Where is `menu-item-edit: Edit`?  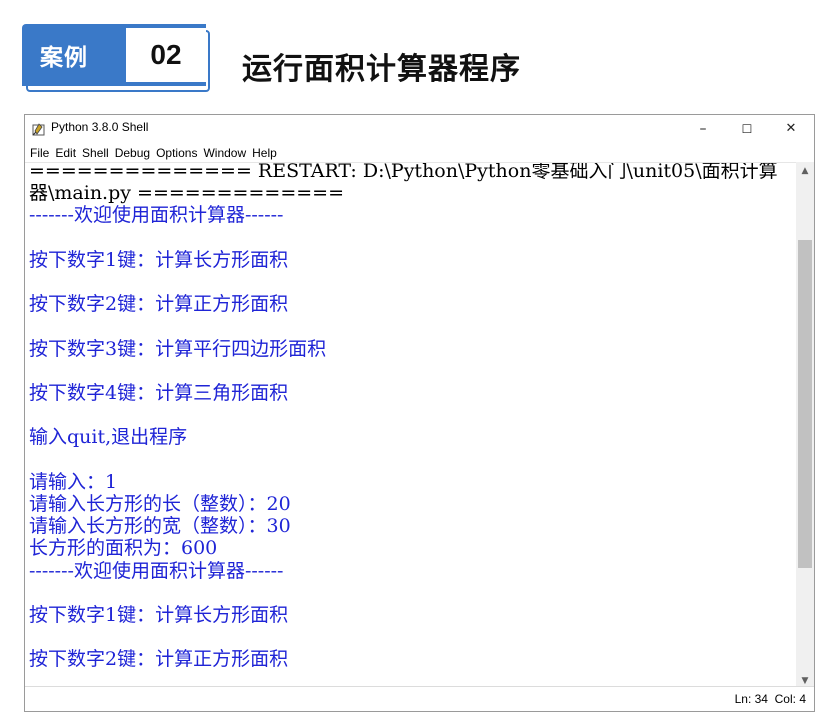 menu-item-edit: Edit is located at coordinates (65, 151).